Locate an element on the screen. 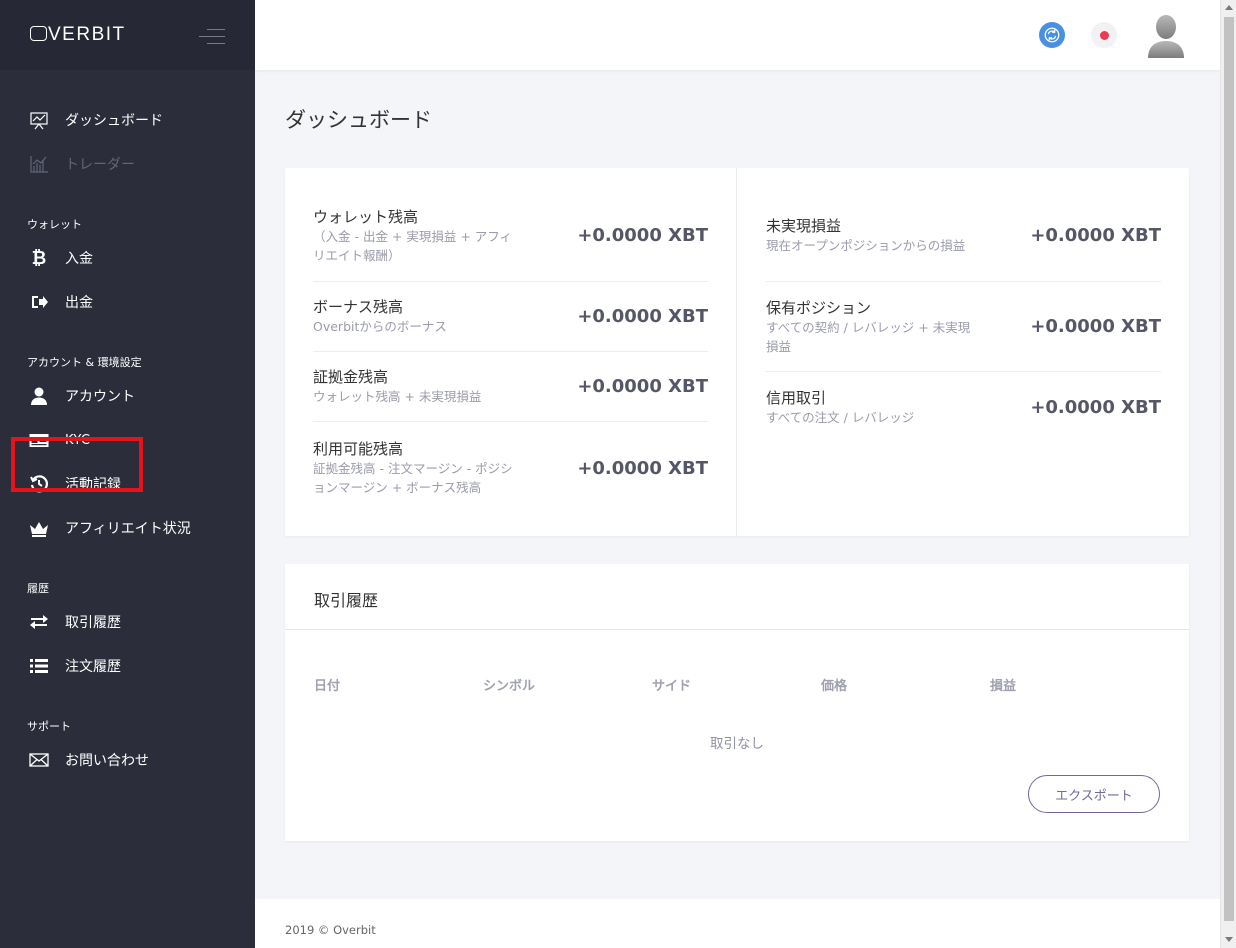 The height and width of the screenshot is (948, 1236). balance-desc: すべての契約 / レバレッジ + 未実現損益 is located at coordinates (868, 336).